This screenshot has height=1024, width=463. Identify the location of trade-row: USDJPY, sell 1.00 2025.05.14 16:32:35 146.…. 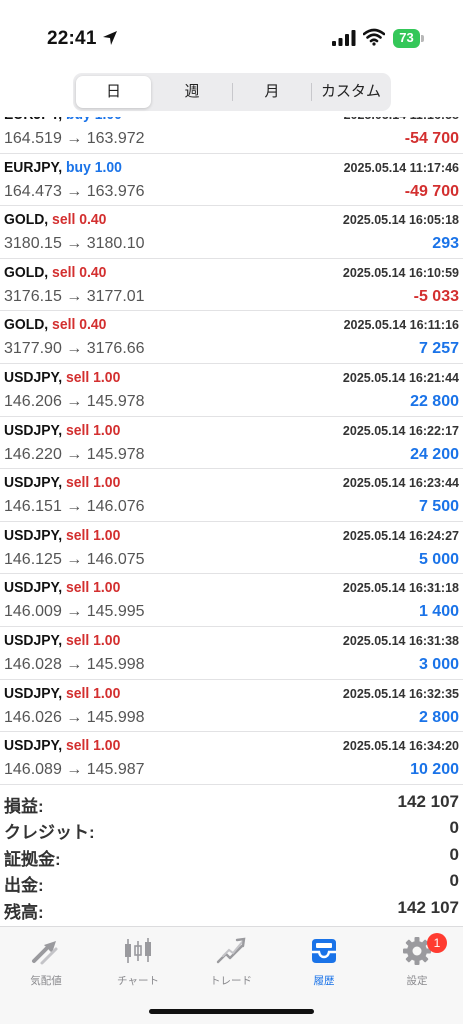
(231, 706).